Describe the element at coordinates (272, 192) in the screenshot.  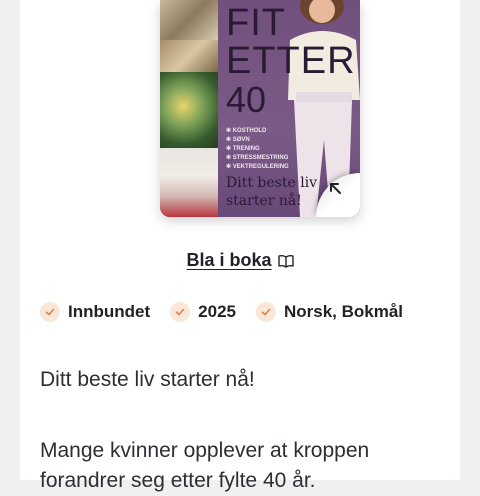
I see `cover-slogan: Ditt beste liv starter nå!` at that location.